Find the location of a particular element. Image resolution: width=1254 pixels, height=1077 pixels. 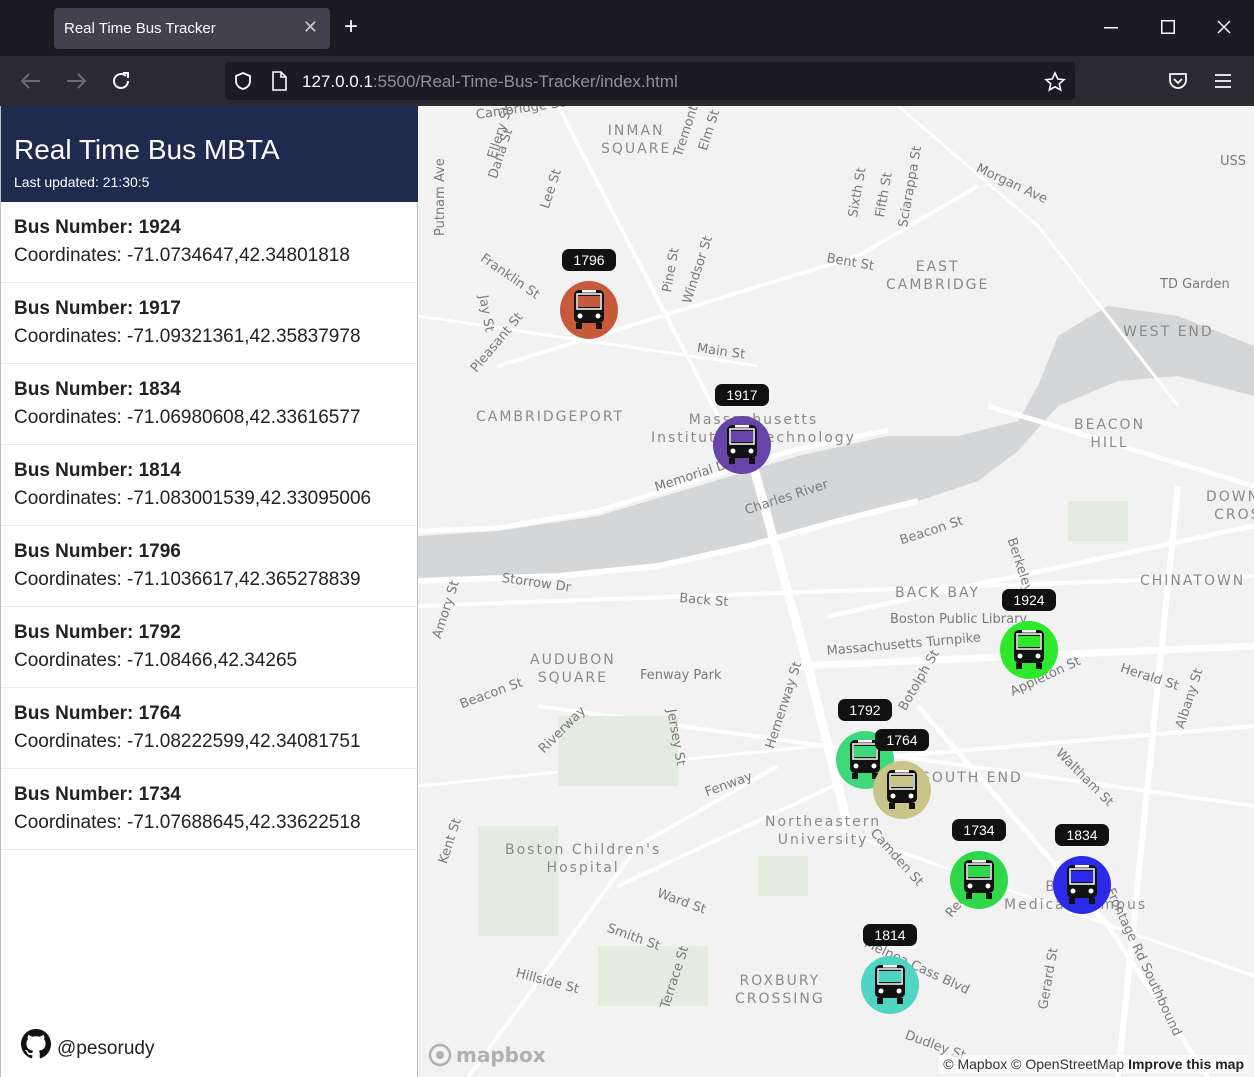

bus-number: Bus Number: 1917 is located at coordinates (97, 308).